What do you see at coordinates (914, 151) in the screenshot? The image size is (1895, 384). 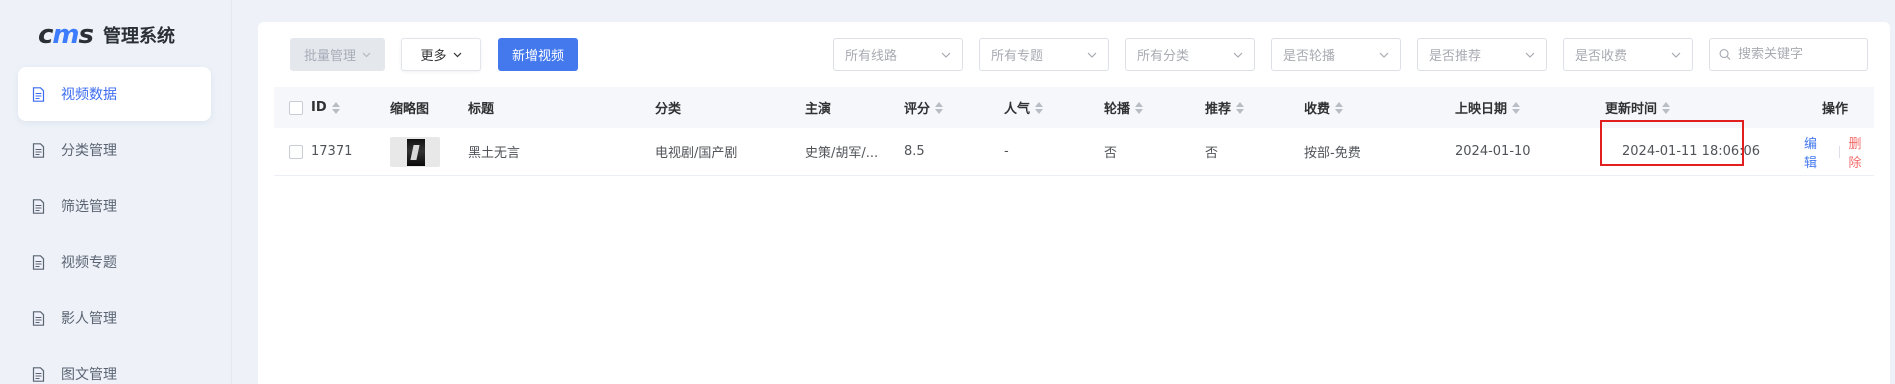 I see `cell-score: 8.5` at bounding box center [914, 151].